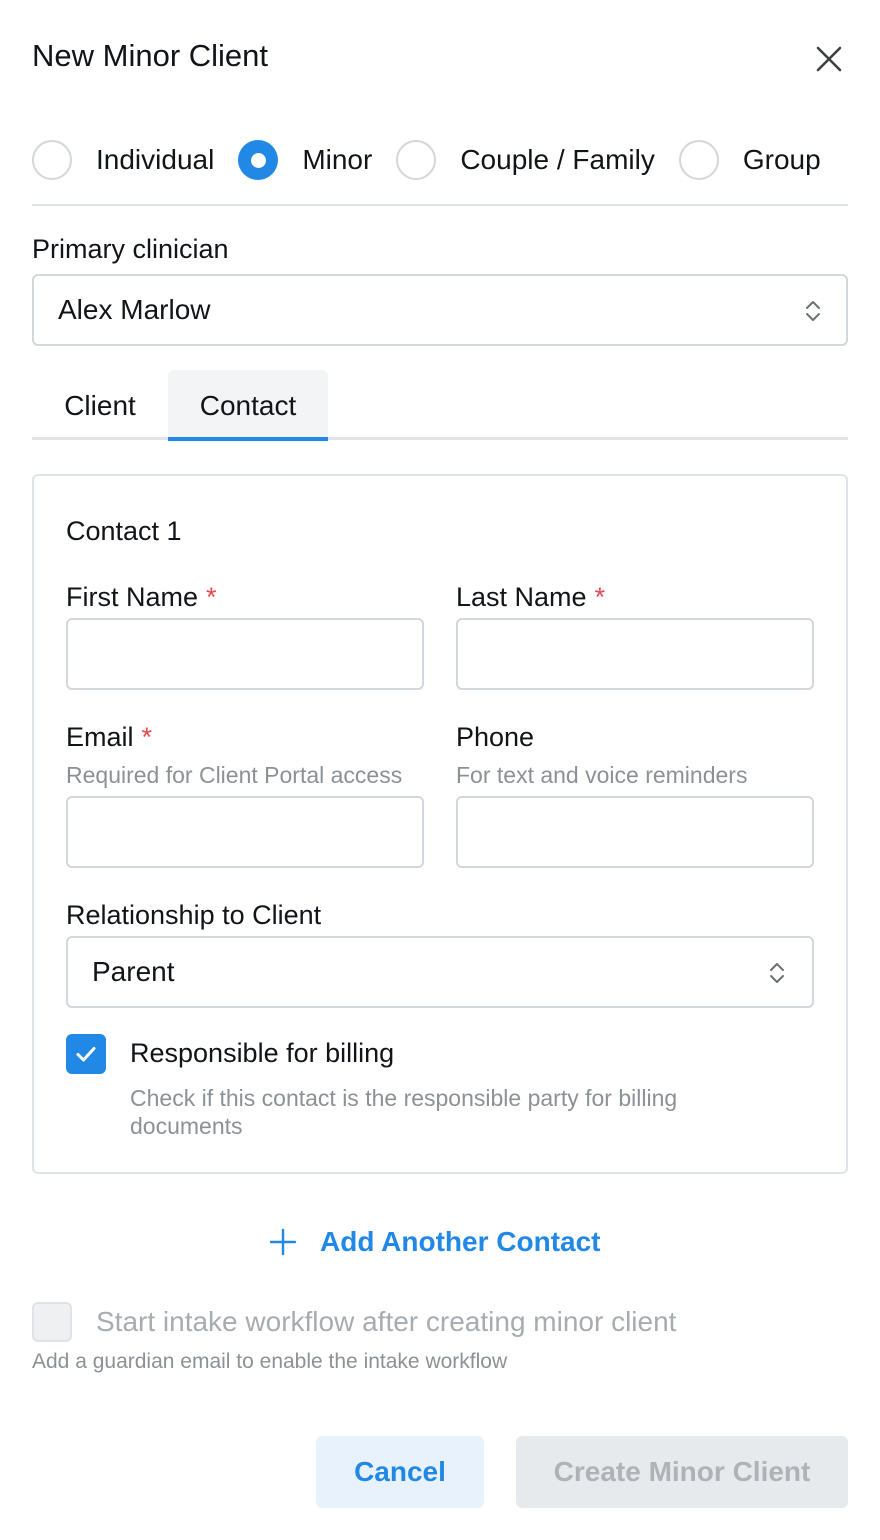  What do you see at coordinates (782, 160) in the screenshot?
I see `radio-label-group: Group` at bounding box center [782, 160].